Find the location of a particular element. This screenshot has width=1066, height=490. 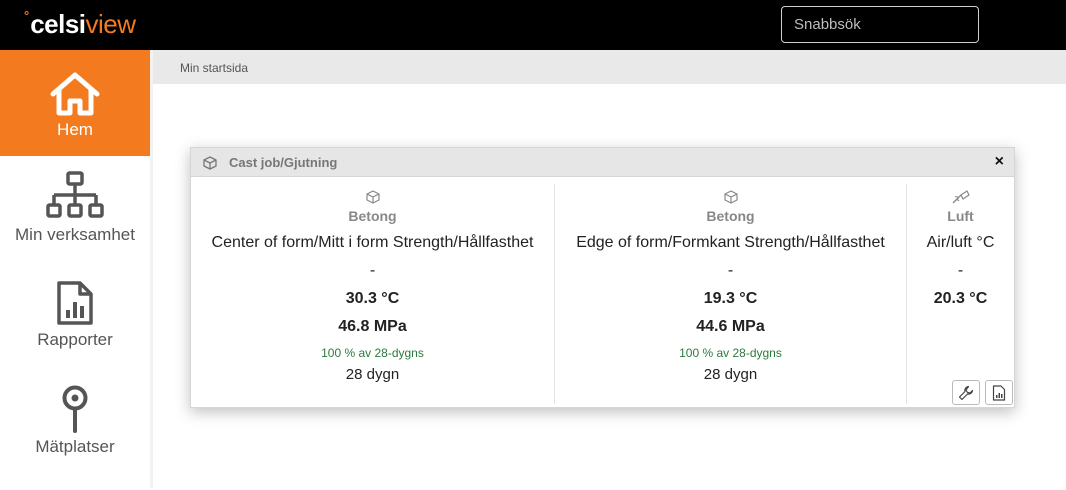

settings-button is located at coordinates (966, 392).